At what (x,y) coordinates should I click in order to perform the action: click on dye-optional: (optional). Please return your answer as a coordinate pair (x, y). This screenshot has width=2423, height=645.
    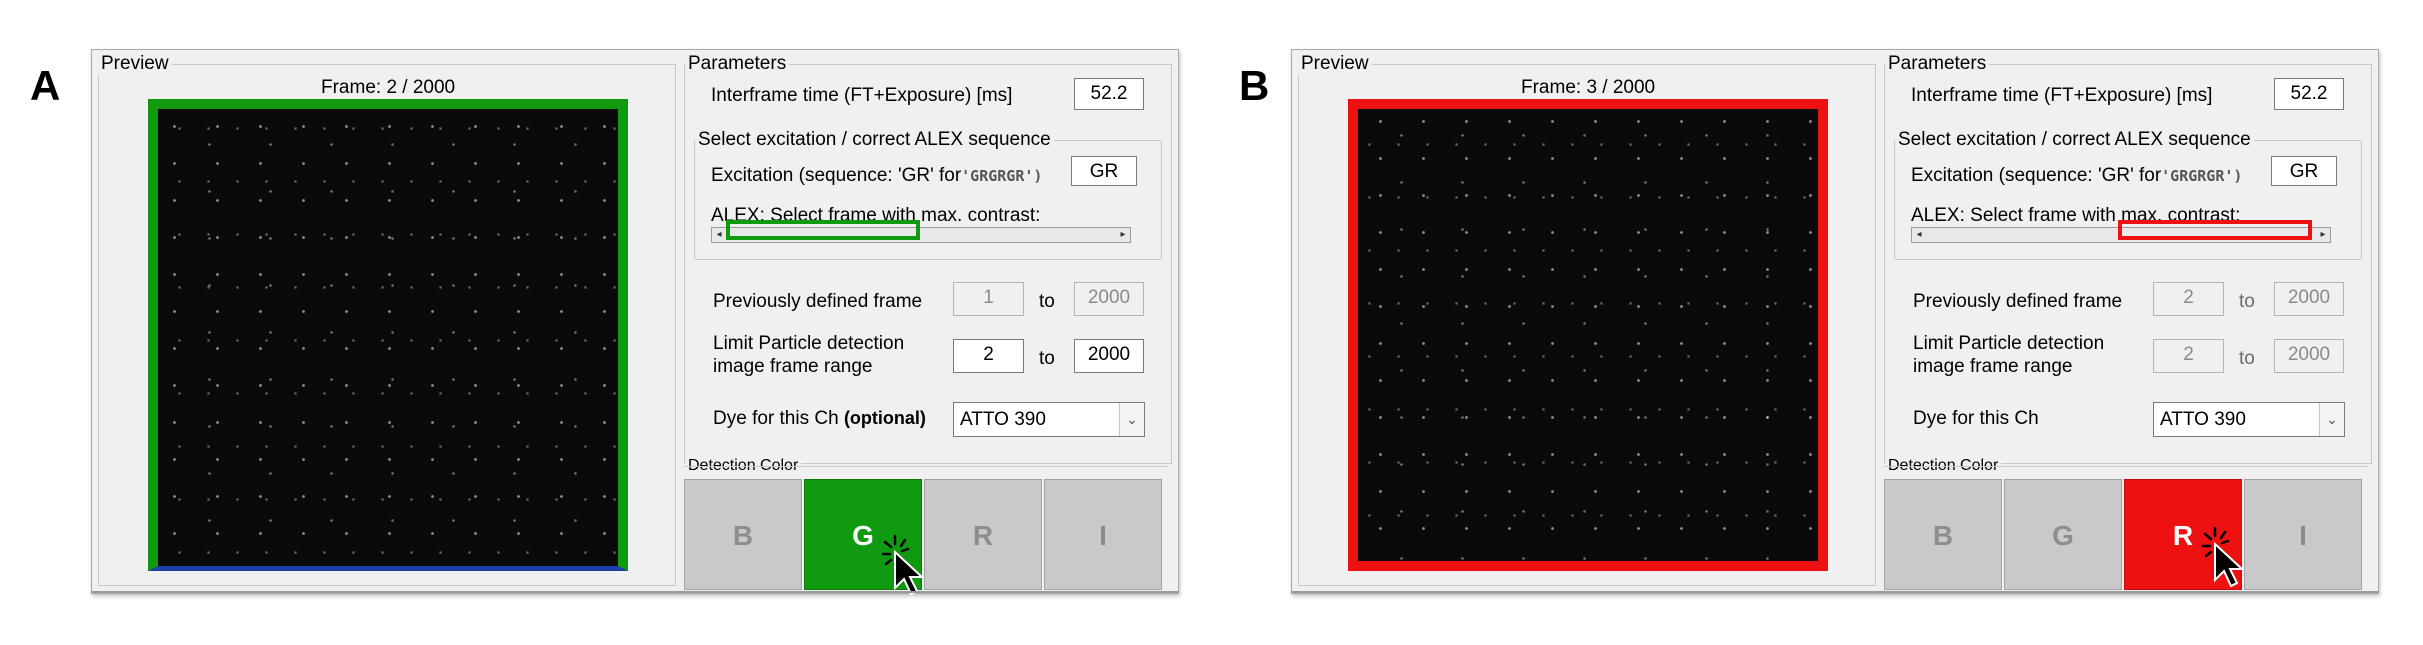
    Looking at the image, I should click on (884, 418).